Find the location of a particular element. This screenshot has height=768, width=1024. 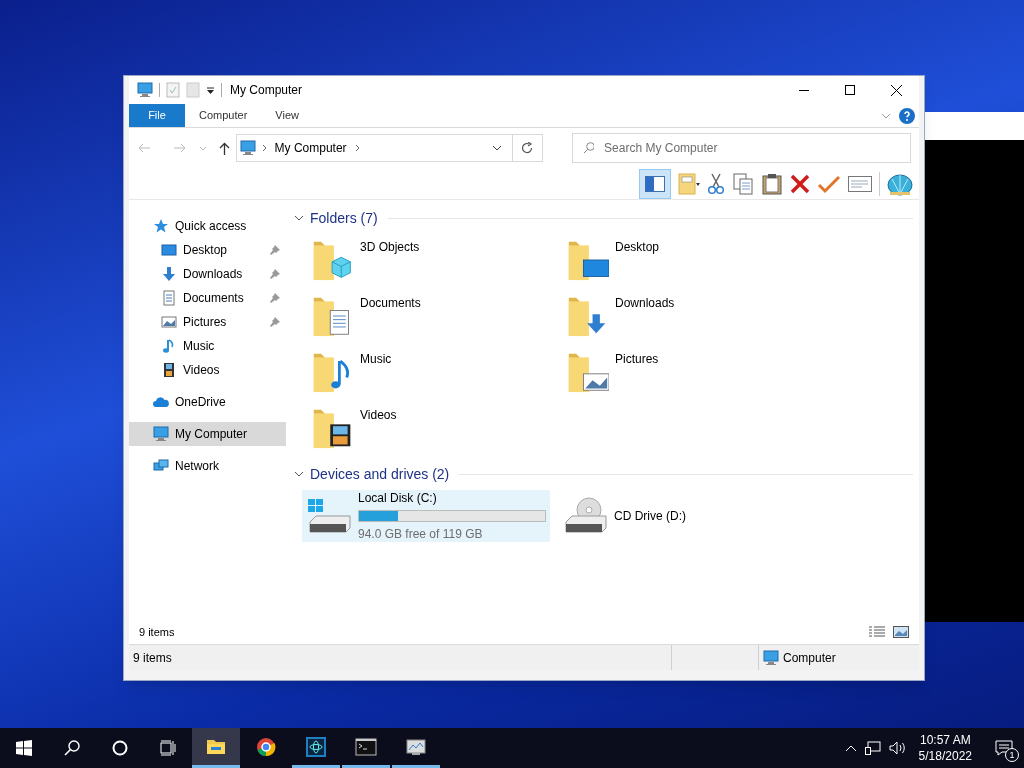

refresh-icon is located at coordinates (527, 148).